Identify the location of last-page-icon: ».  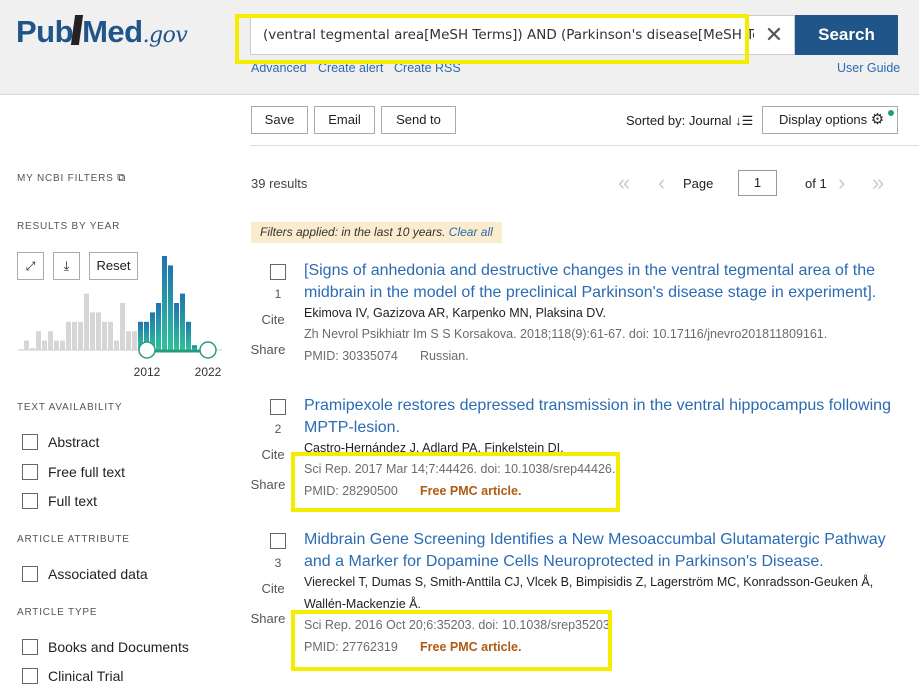
(878, 183).